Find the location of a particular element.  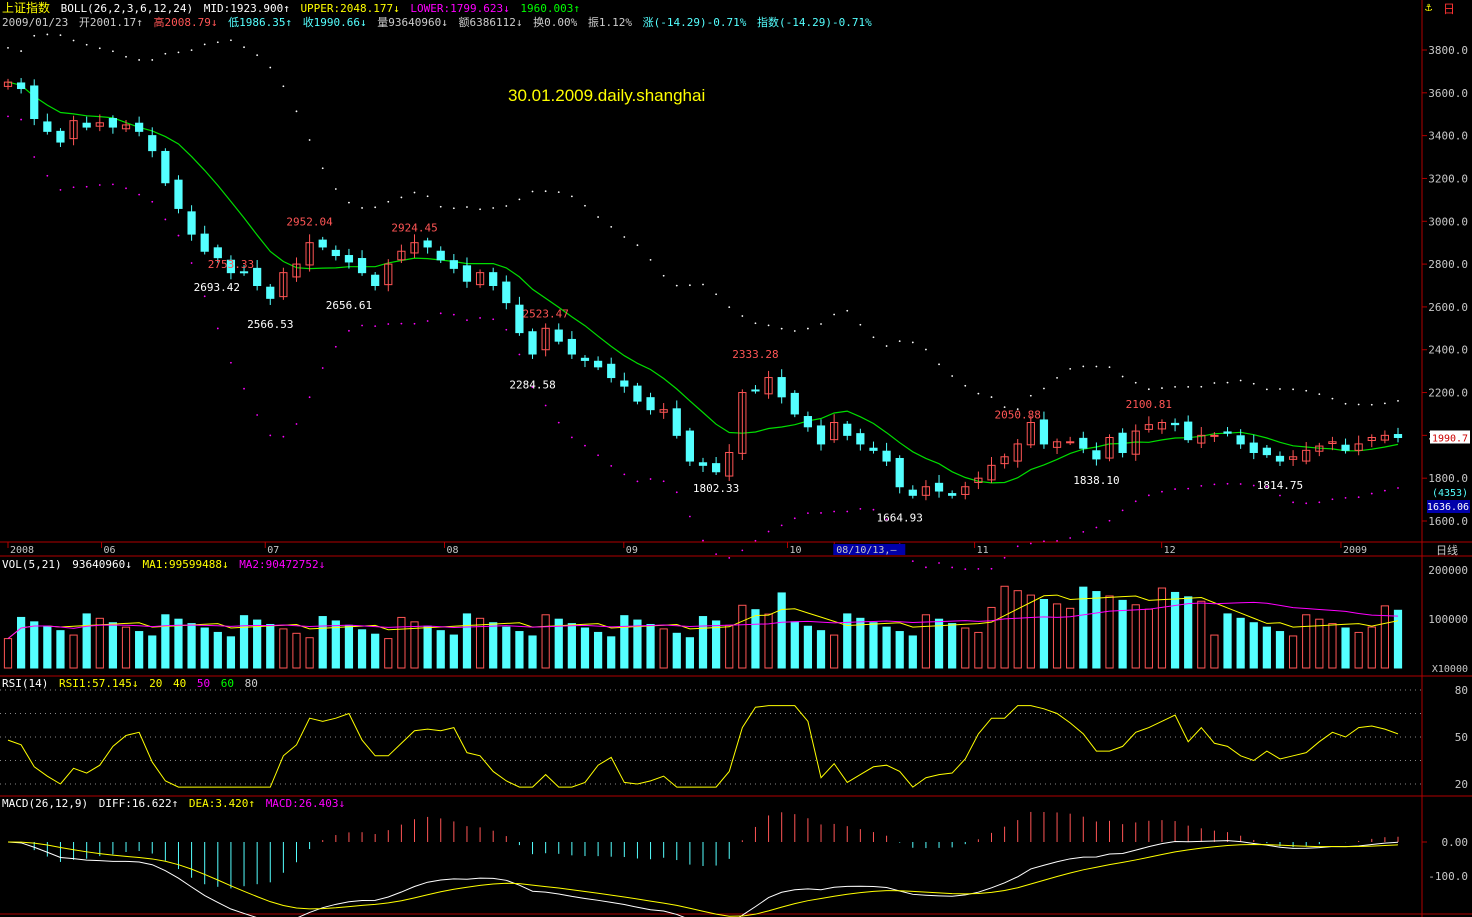

quote-close: 收1990.66↓ is located at coordinates (334, 22).